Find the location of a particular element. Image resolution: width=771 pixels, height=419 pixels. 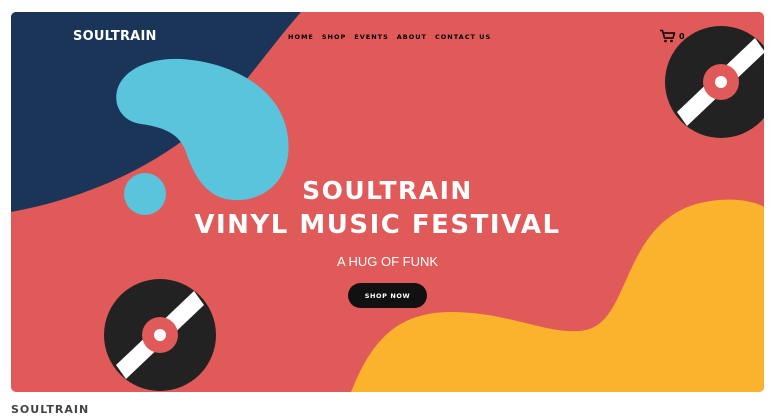

nav-events: EVENTS is located at coordinates (371, 37).